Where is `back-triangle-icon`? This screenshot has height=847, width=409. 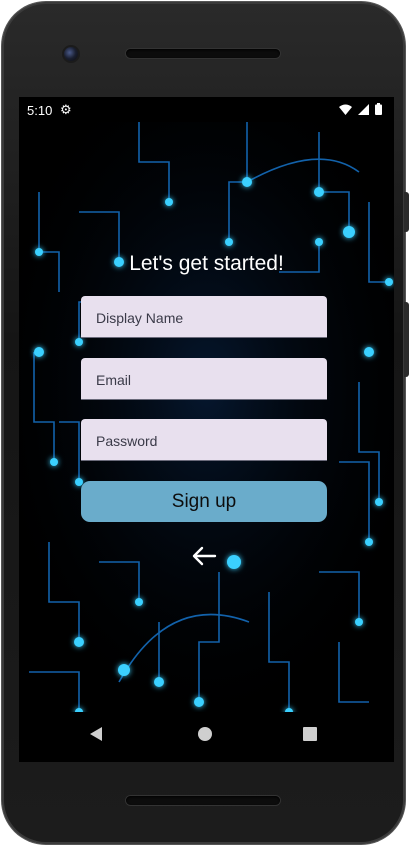
back-triangle-icon is located at coordinates (96, 734).